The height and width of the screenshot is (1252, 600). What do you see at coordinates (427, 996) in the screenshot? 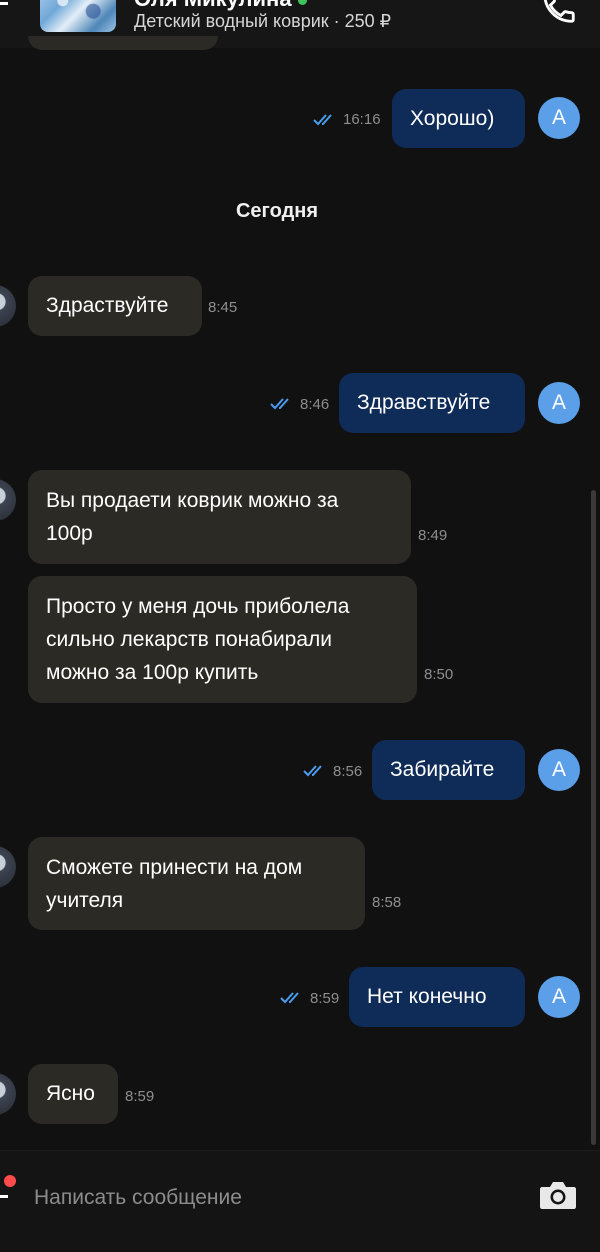
I see `message-text: Нет конечно` at bounding box center [427, 996].